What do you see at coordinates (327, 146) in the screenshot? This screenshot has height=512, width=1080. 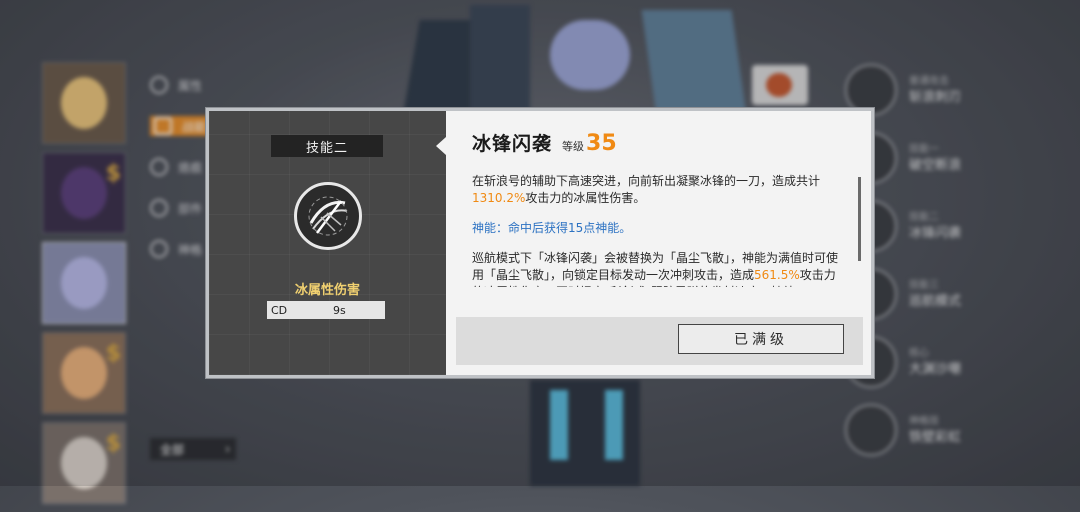 I see `skill-slot-tag: 技能二` at bounding box center [327, 146].